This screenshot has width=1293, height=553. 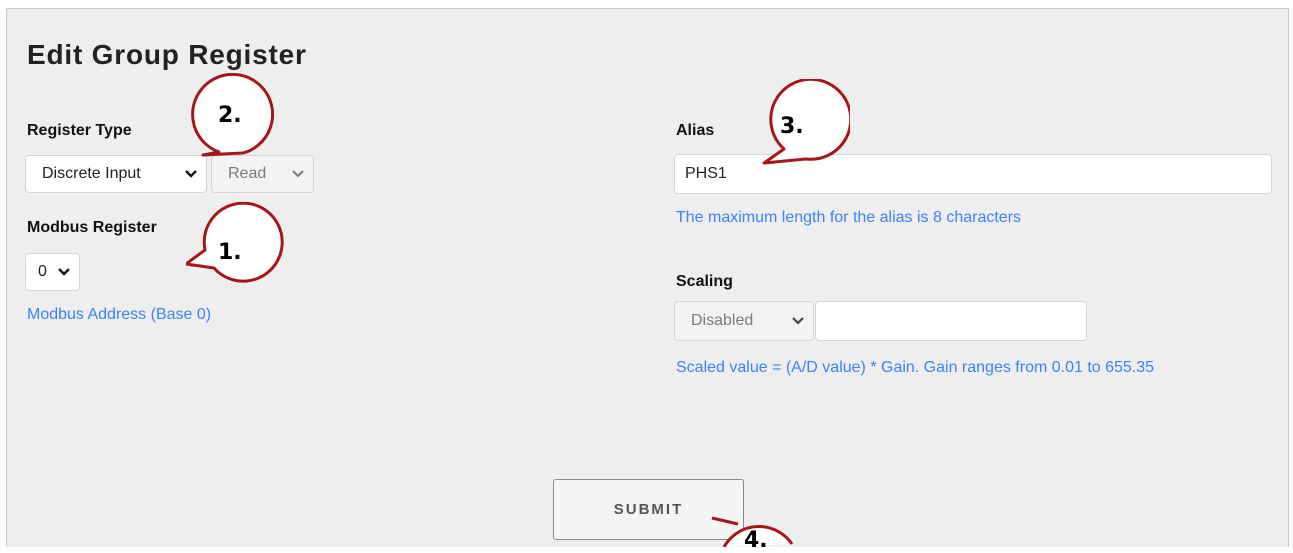 What do you see at coordinates (247, 173) in the screenshot?
I see `access-mode-value: Read` at bounding box center [247, 173].